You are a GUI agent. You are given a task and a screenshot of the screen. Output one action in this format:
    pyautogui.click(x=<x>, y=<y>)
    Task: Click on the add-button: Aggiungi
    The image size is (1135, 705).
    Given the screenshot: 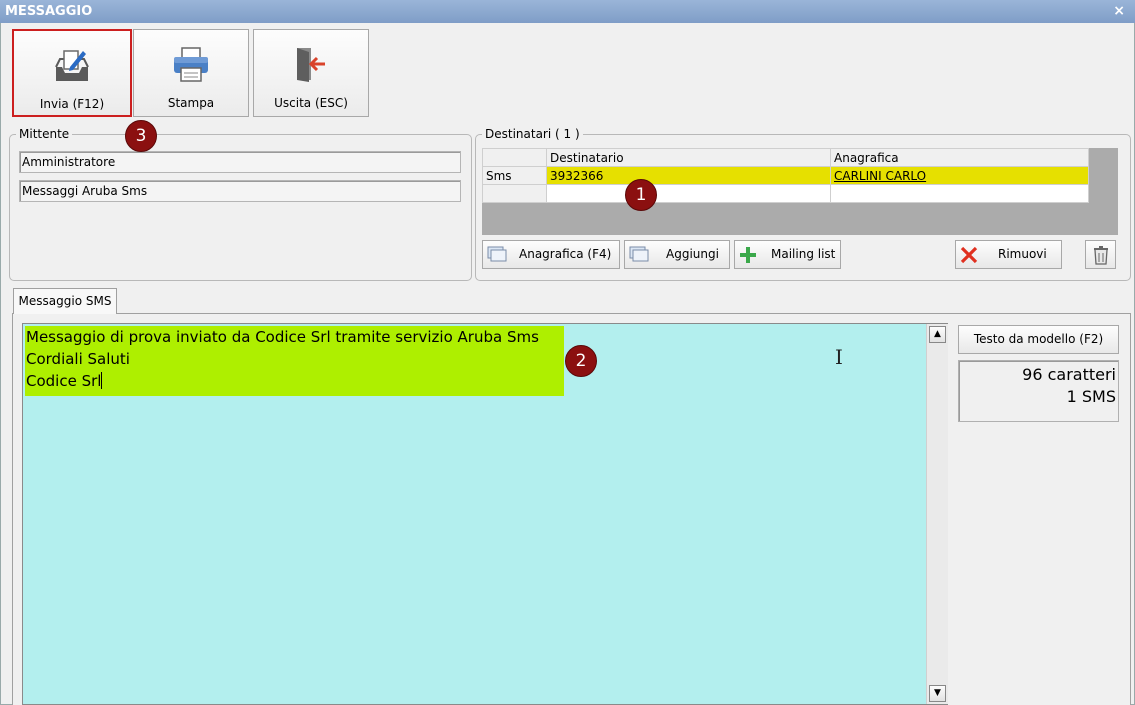 What is the action you would take?
    pyautogui.click(x=677, y=254)
    